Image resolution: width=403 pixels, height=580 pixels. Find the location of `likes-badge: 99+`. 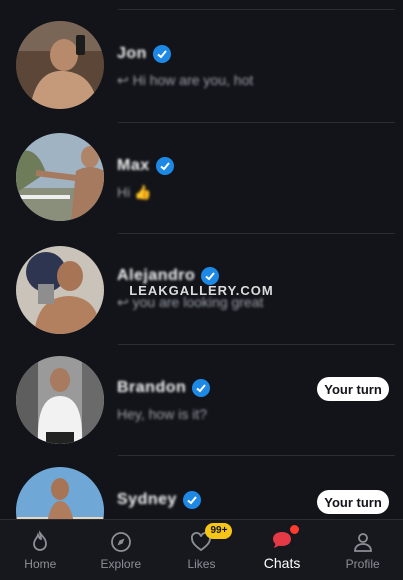

likes-badge: 99+ is located at coordinates (219, 531).